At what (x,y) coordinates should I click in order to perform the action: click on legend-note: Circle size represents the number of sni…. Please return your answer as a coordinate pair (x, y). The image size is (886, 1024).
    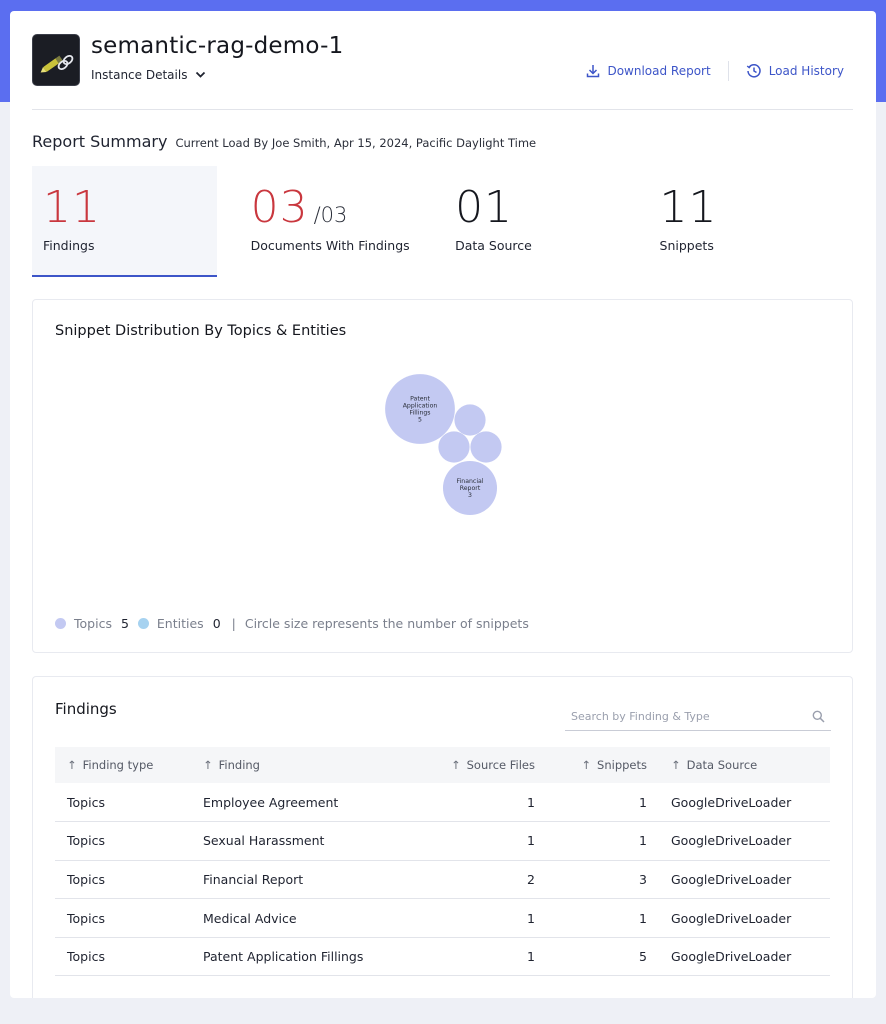
    Looking at the image, I should click on (386, 623).